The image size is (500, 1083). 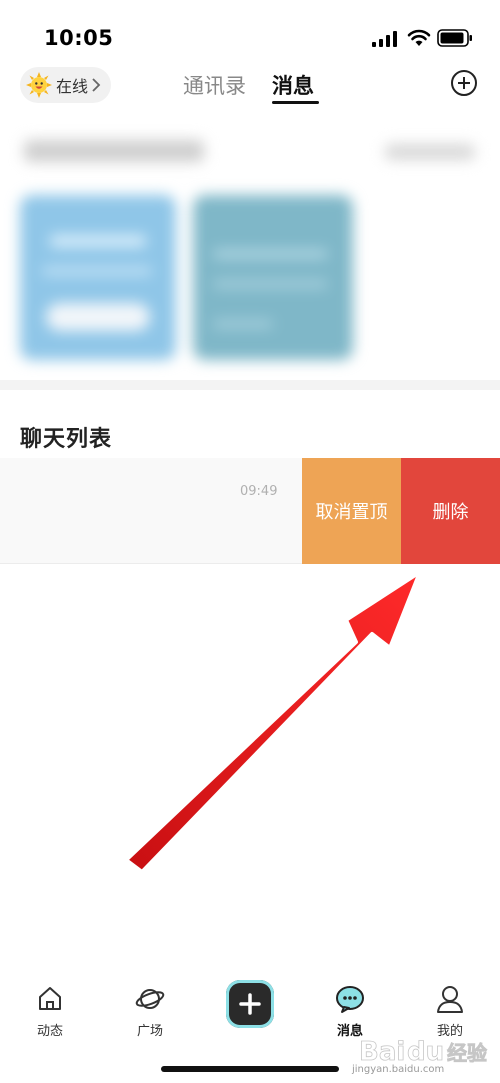 I want to click on chat-bubble-icon, so click(x=350, y=999).